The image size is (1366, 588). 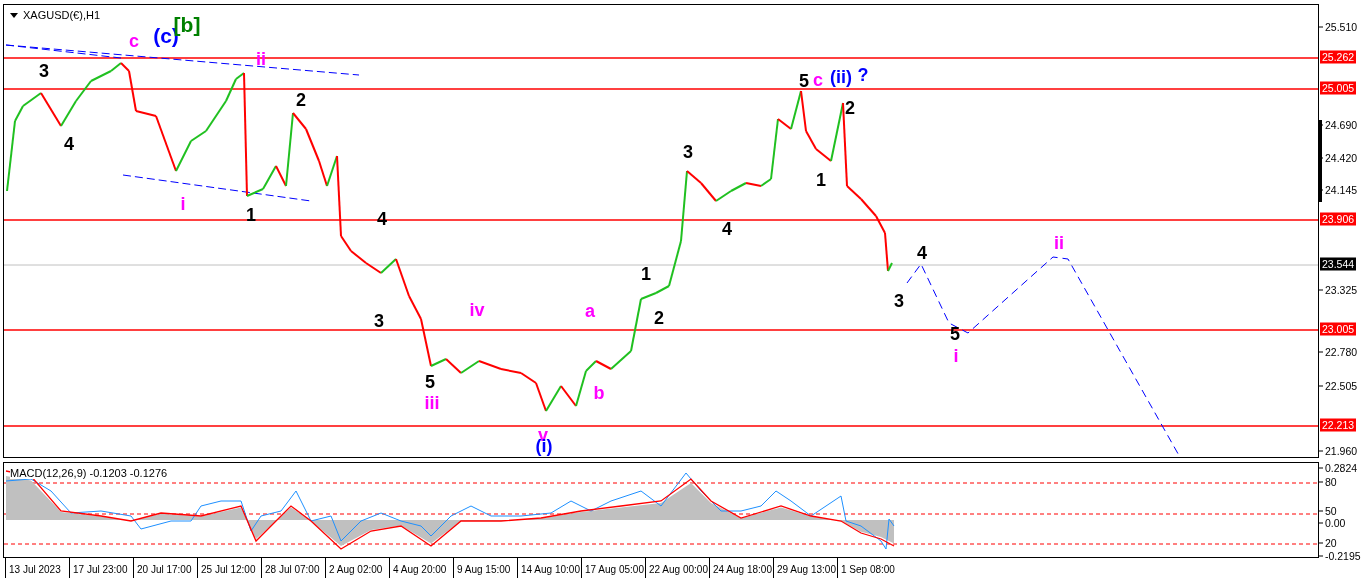 I want to click on time-axis-label: 25 Jul 12:00, so click(x=229, y=568).